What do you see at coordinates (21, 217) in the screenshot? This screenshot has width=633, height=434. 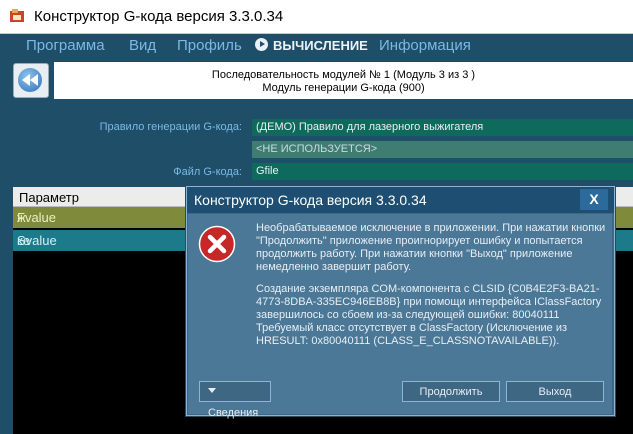 I see `row-value-fragment: ж` at bounding box center [21, 217].